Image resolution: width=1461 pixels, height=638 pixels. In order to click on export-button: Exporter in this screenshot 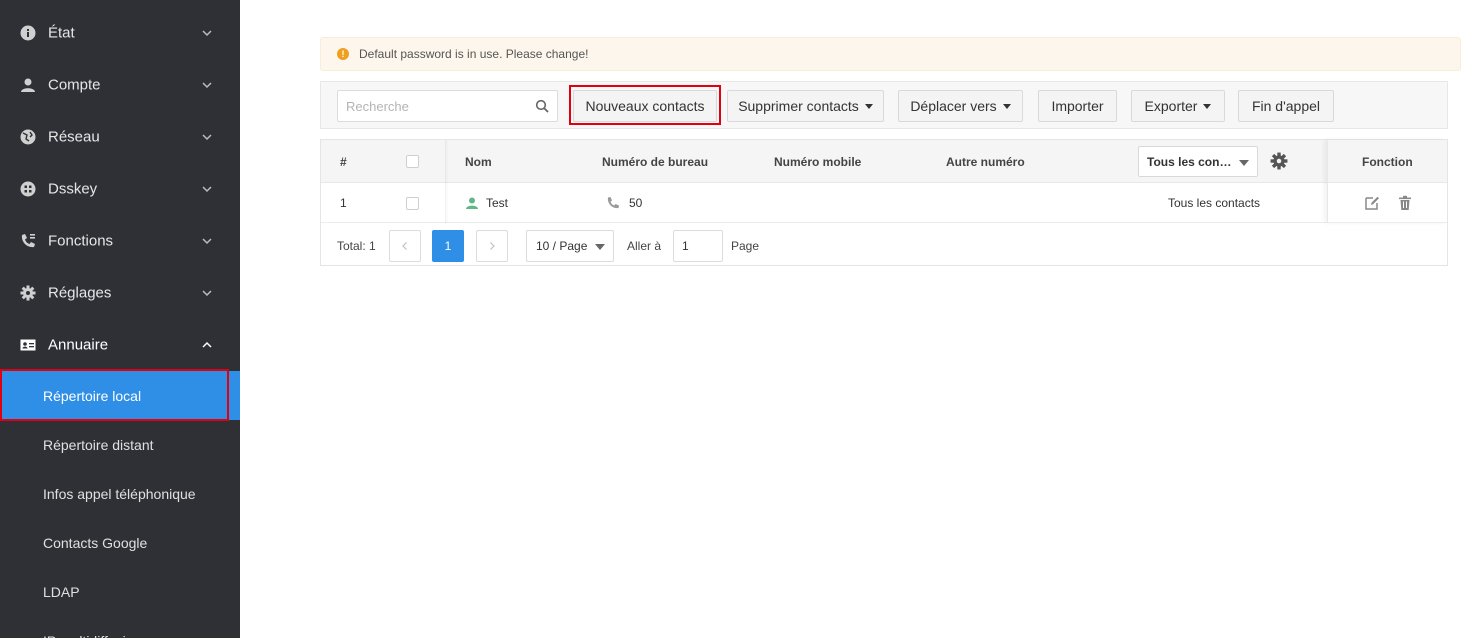, I will do `click(1178, 106)`.